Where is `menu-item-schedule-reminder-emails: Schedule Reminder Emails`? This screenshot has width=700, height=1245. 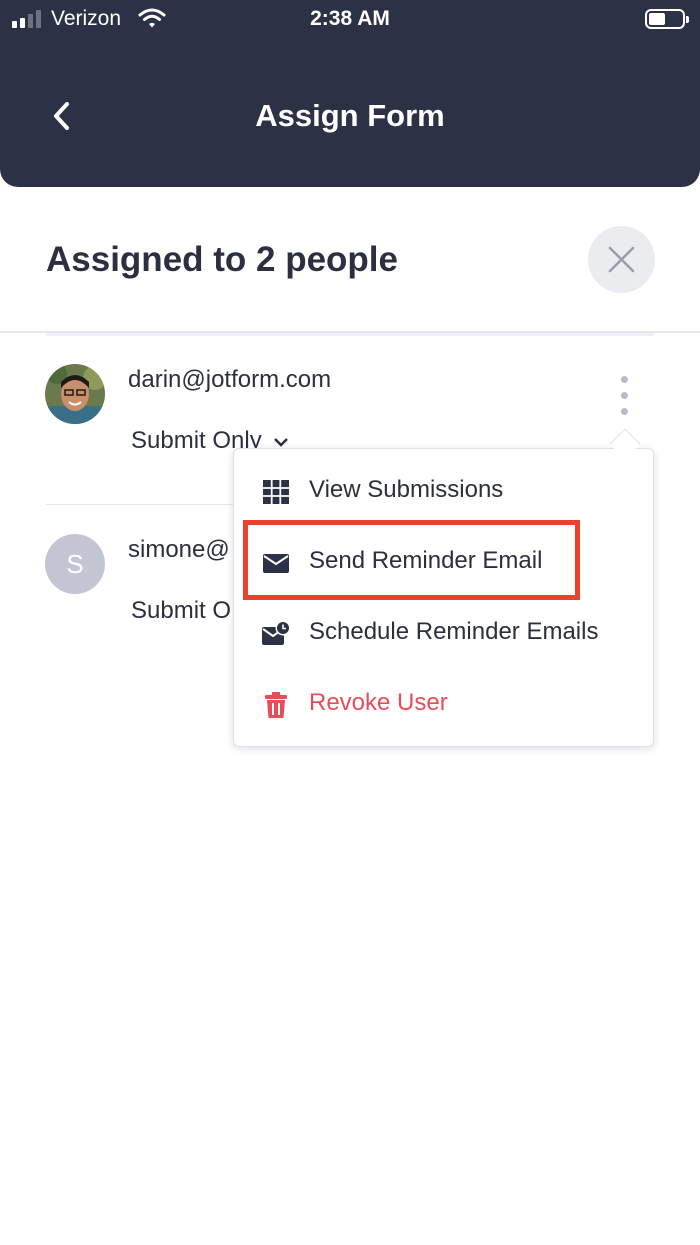 menu-item-schedule-reminder-emails: Schedule Reminder Emails is located at coordinates (444, 634).